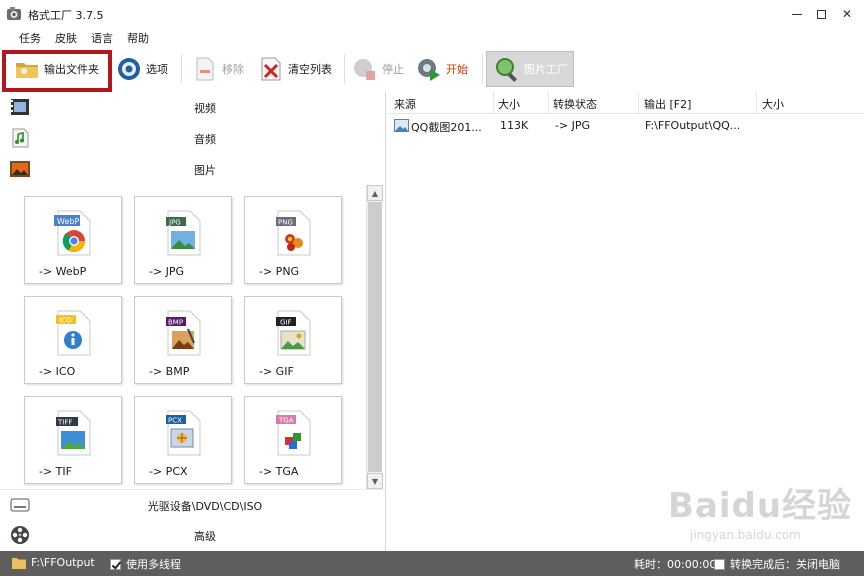 Image resolution: width=864 pixels, height=576 pixels. I want to click on close-button: ✕, so click(847, 14).